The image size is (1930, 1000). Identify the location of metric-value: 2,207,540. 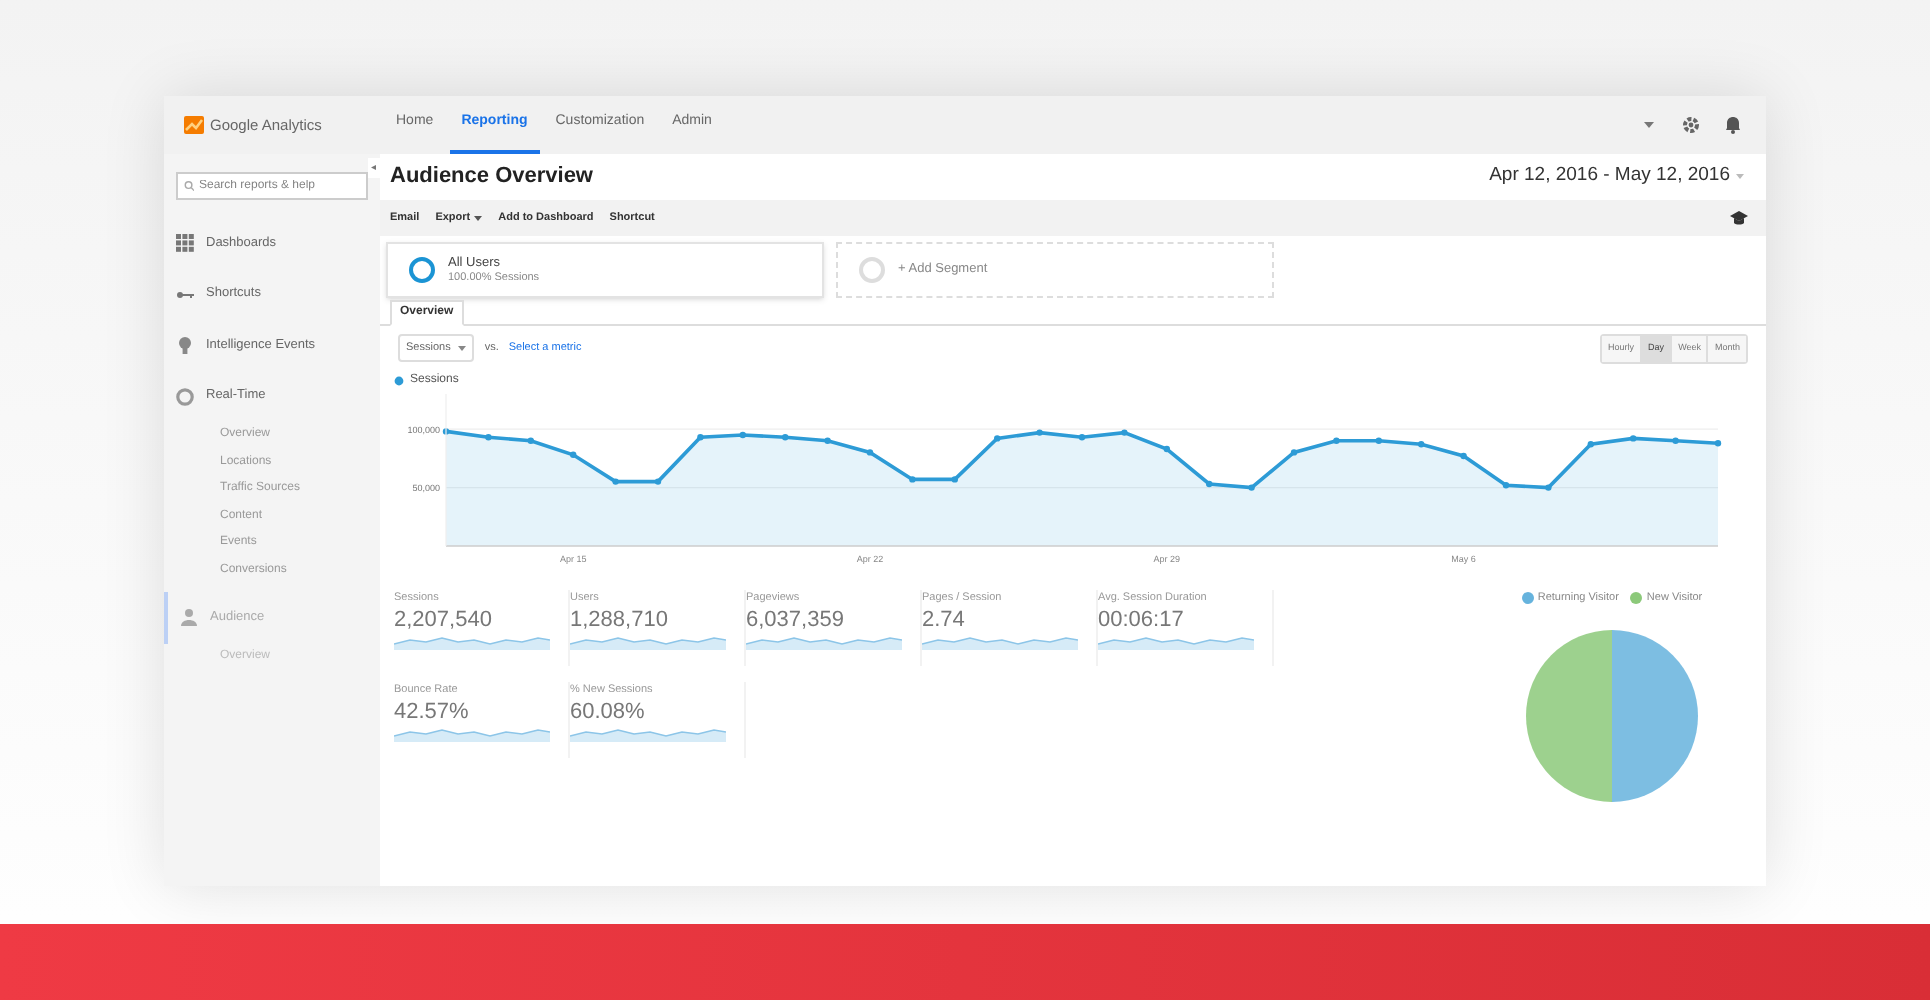
(444, 620).